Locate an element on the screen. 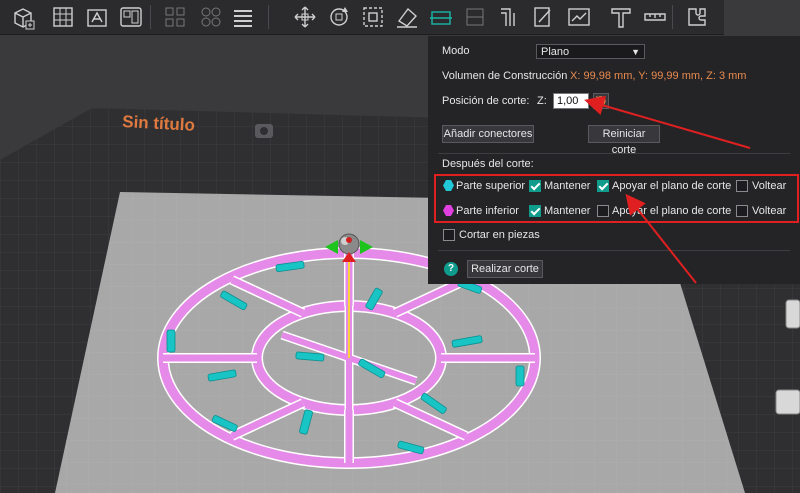 This screenshot has width=800, height=493. reset-z-button is located at coordinates (601, 101).